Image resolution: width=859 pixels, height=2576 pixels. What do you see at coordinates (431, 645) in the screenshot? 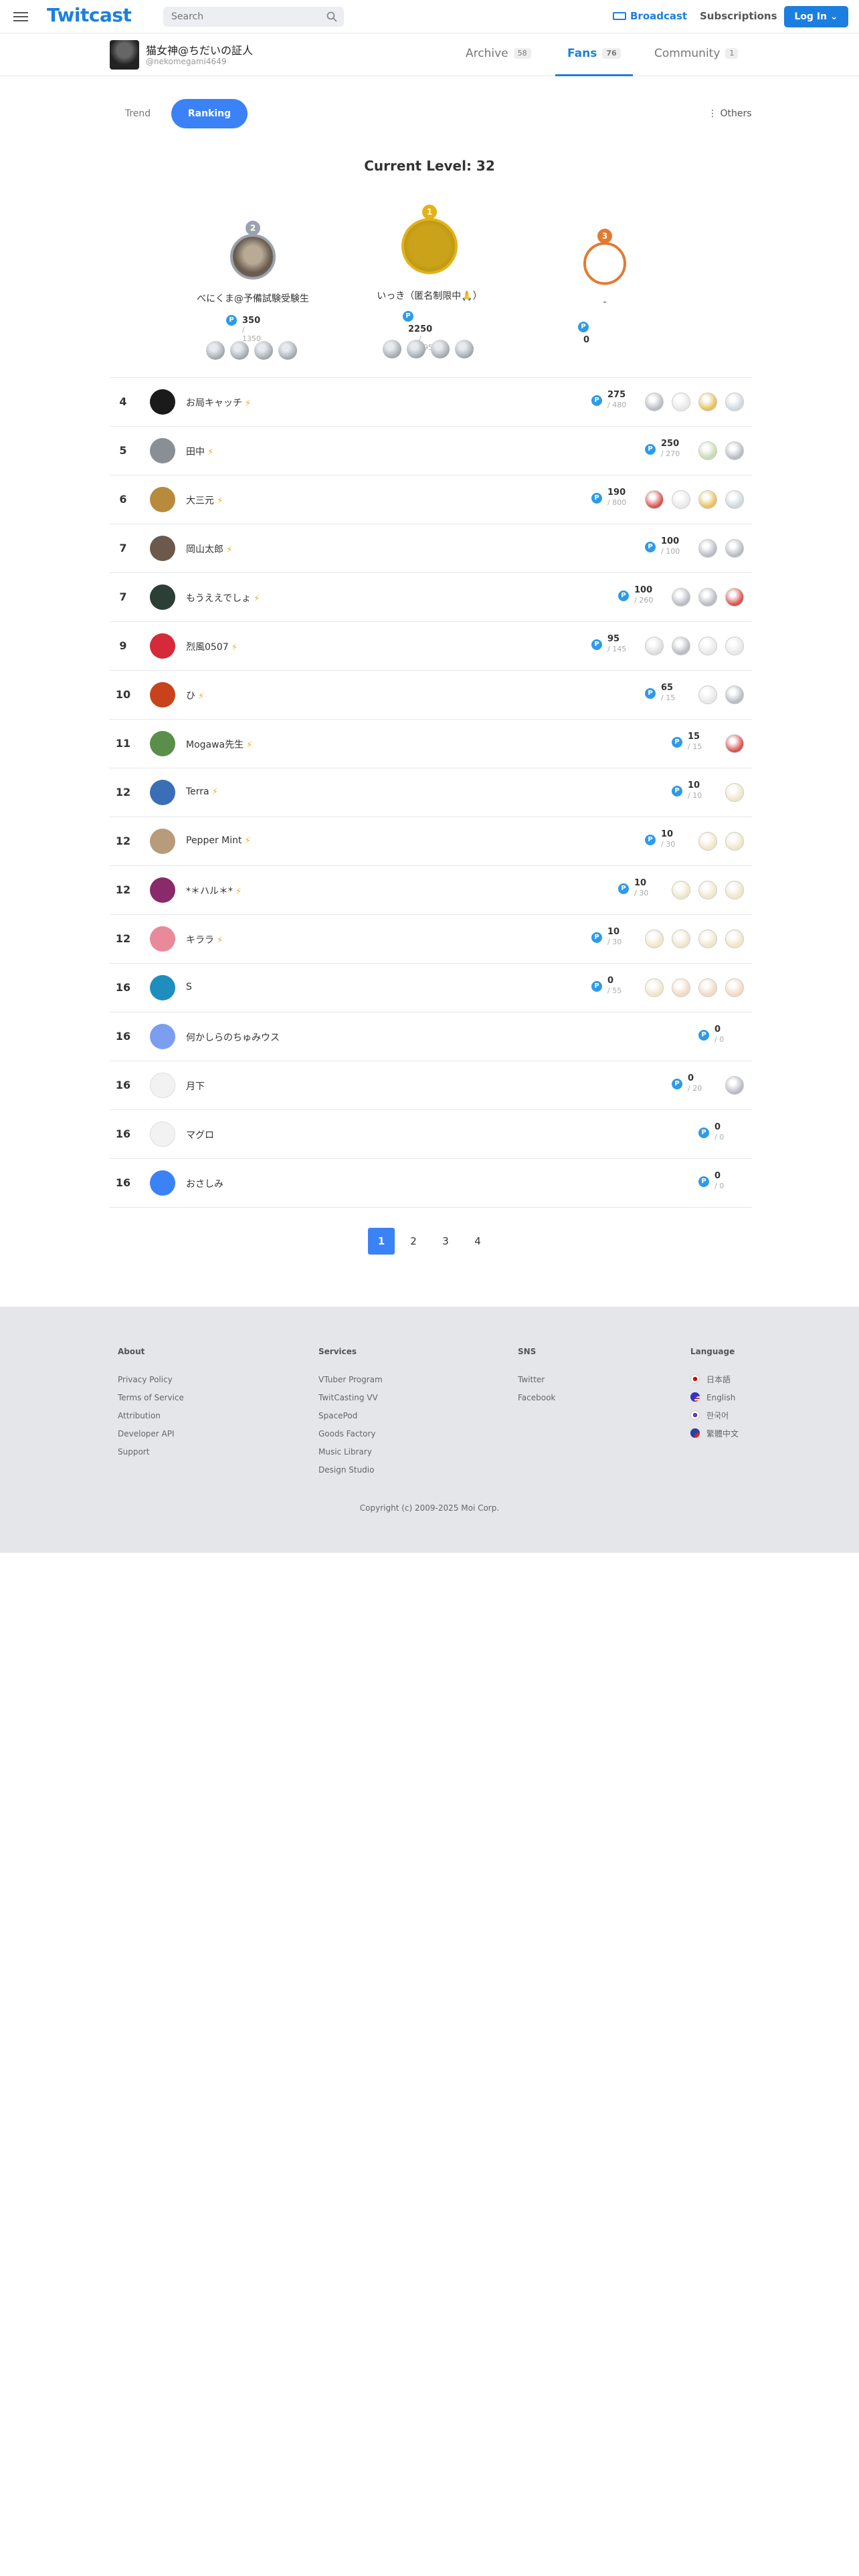
I see `ranking-row: 9 烈風0507 ⚡ P 95/ 145` at bounding box center [431, 645].